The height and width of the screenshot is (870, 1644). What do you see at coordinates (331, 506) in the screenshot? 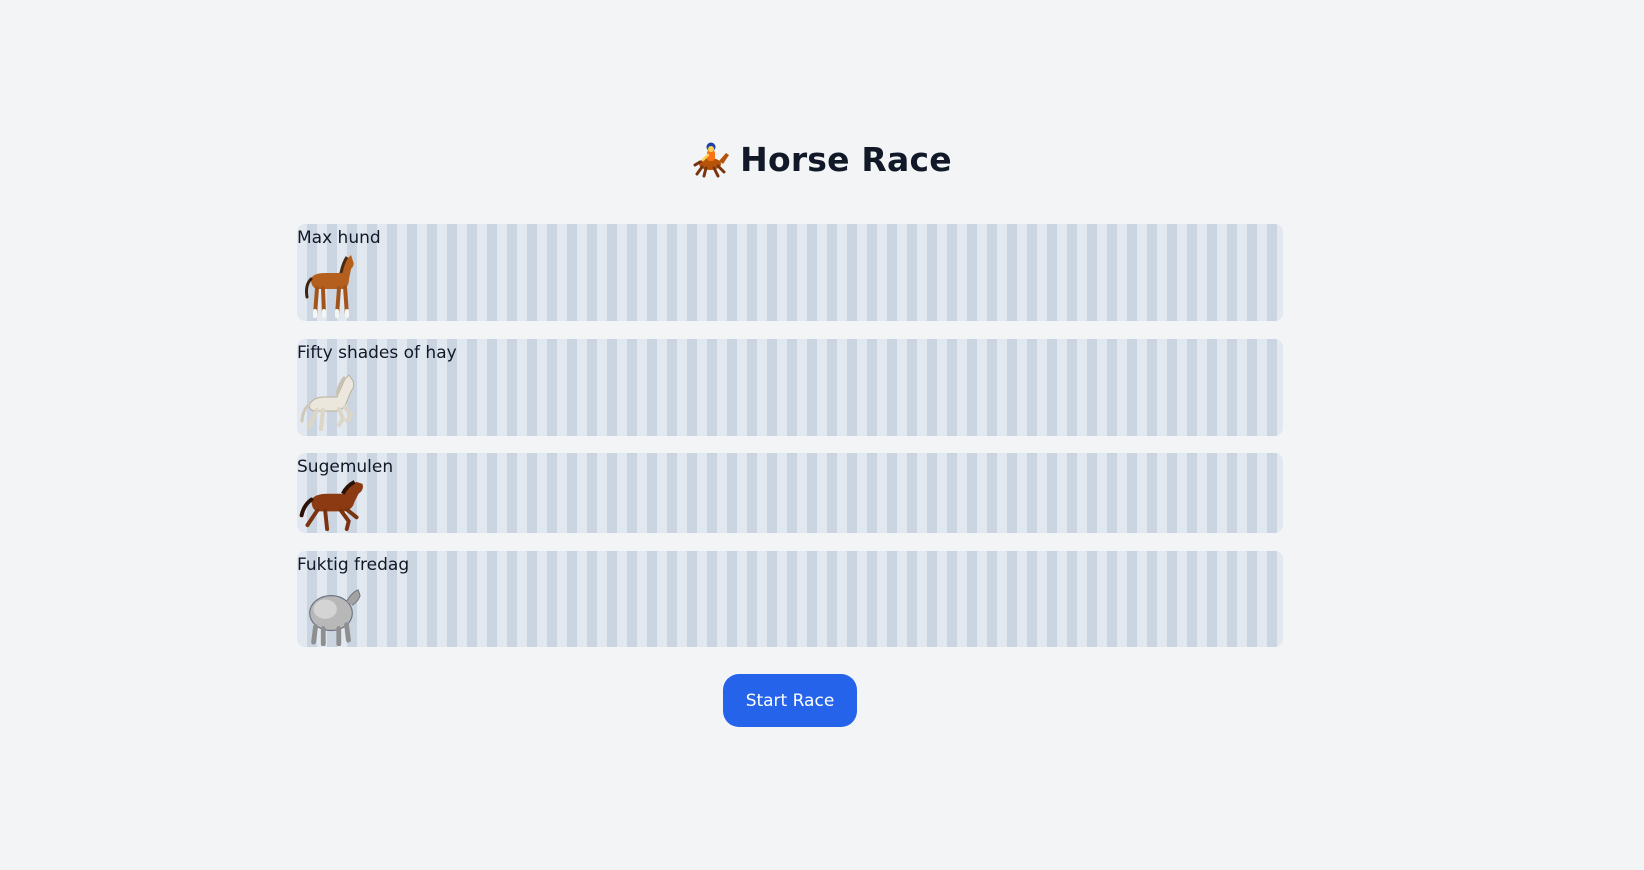
I see `chestnut-horse-icon` at bounding box center [331, 506].